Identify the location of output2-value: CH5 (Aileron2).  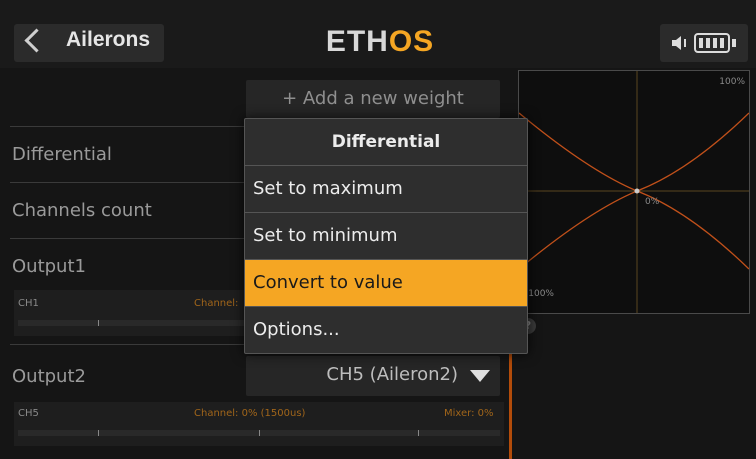
(392, 374).